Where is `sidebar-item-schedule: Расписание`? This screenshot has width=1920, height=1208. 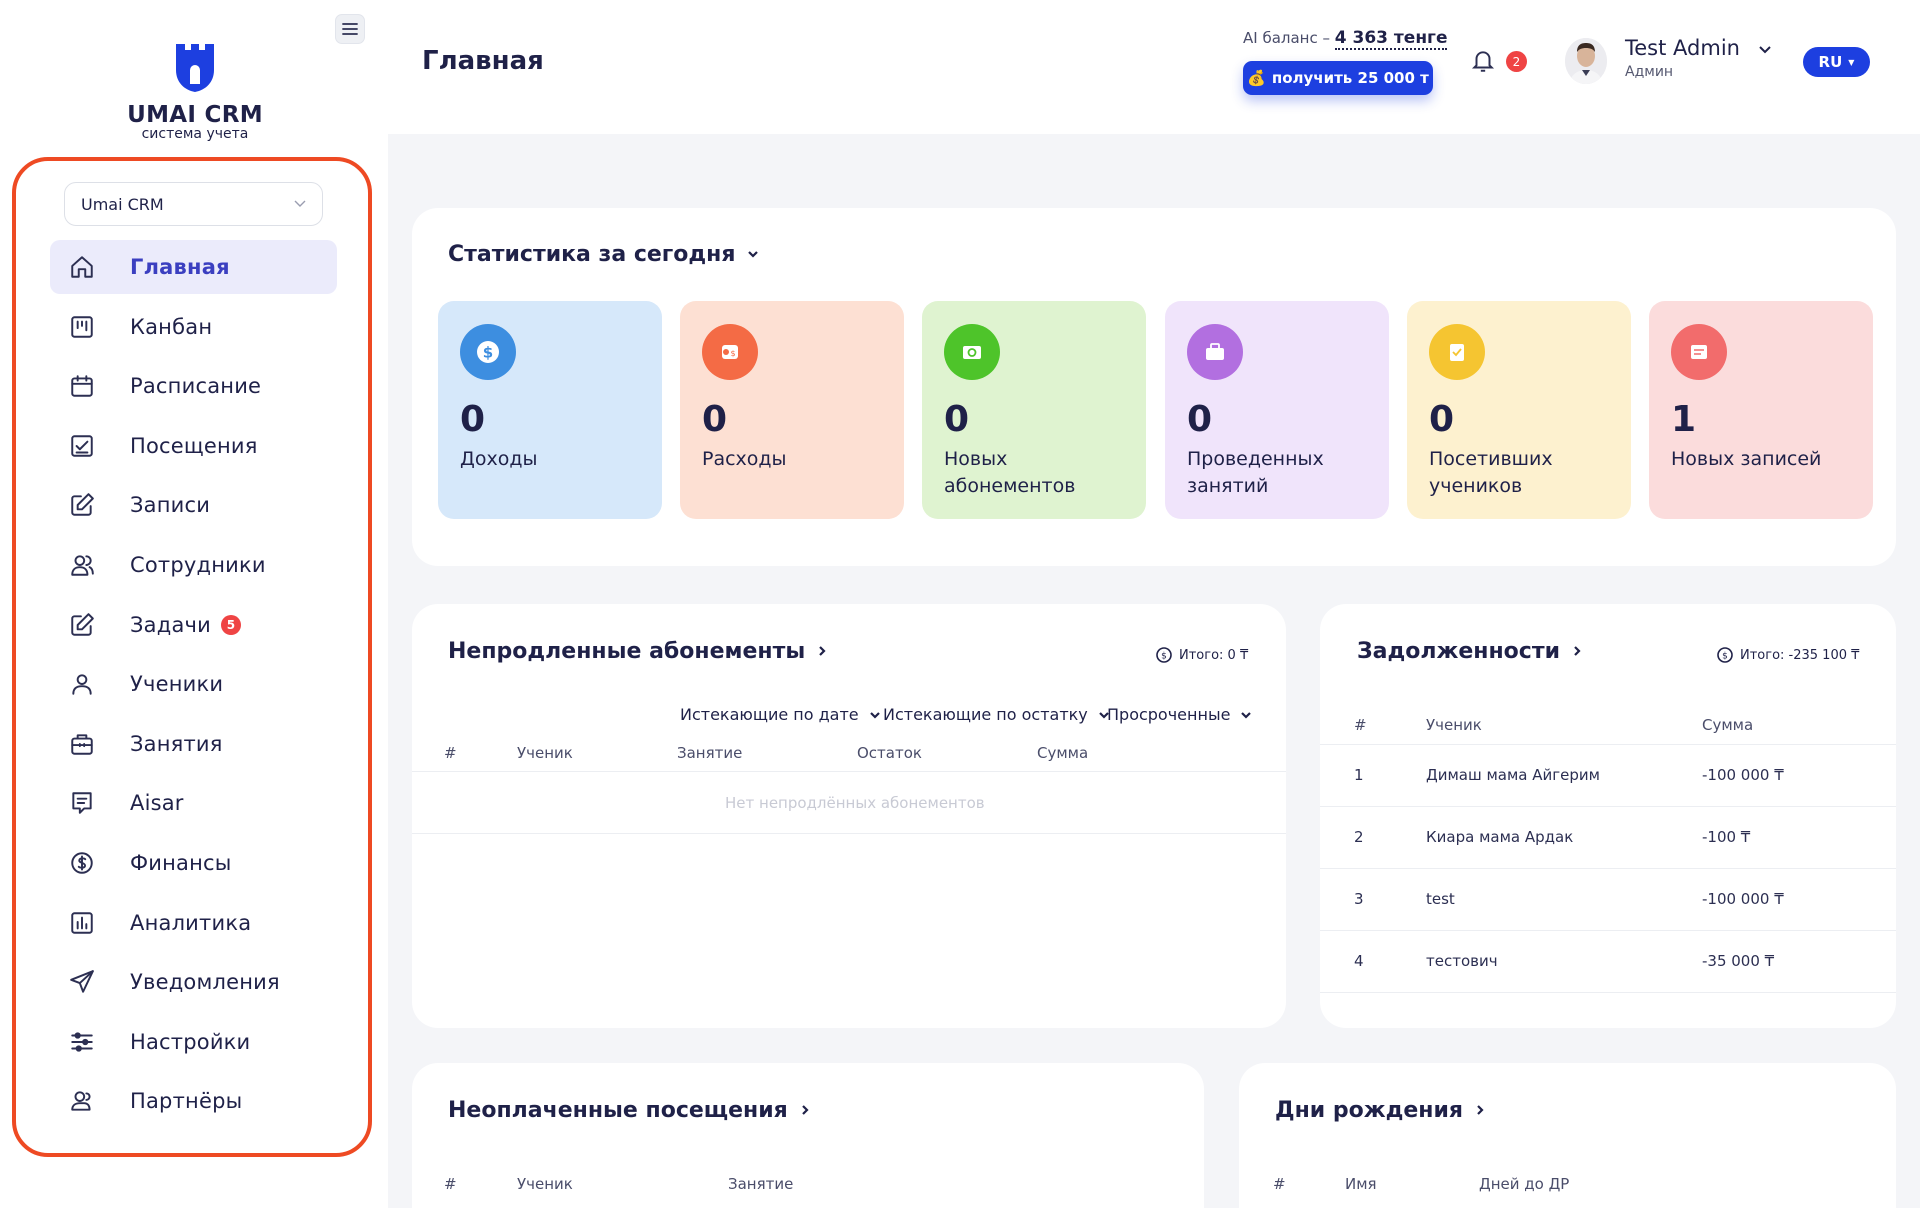 sidebar-item-schedule: Расписание is located at coordinates (193, 386).